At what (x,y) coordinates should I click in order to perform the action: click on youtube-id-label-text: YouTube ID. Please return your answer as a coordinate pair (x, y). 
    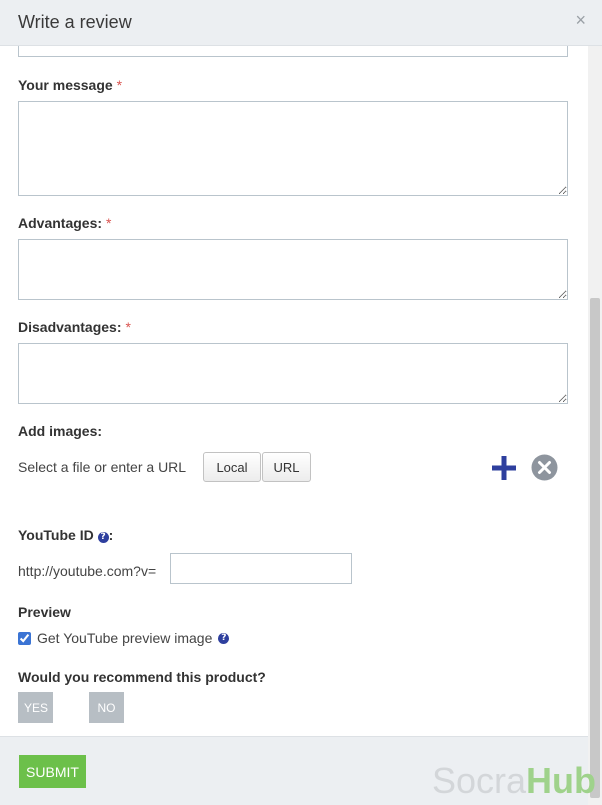
    Looking at the image, I should click on (56, 535).